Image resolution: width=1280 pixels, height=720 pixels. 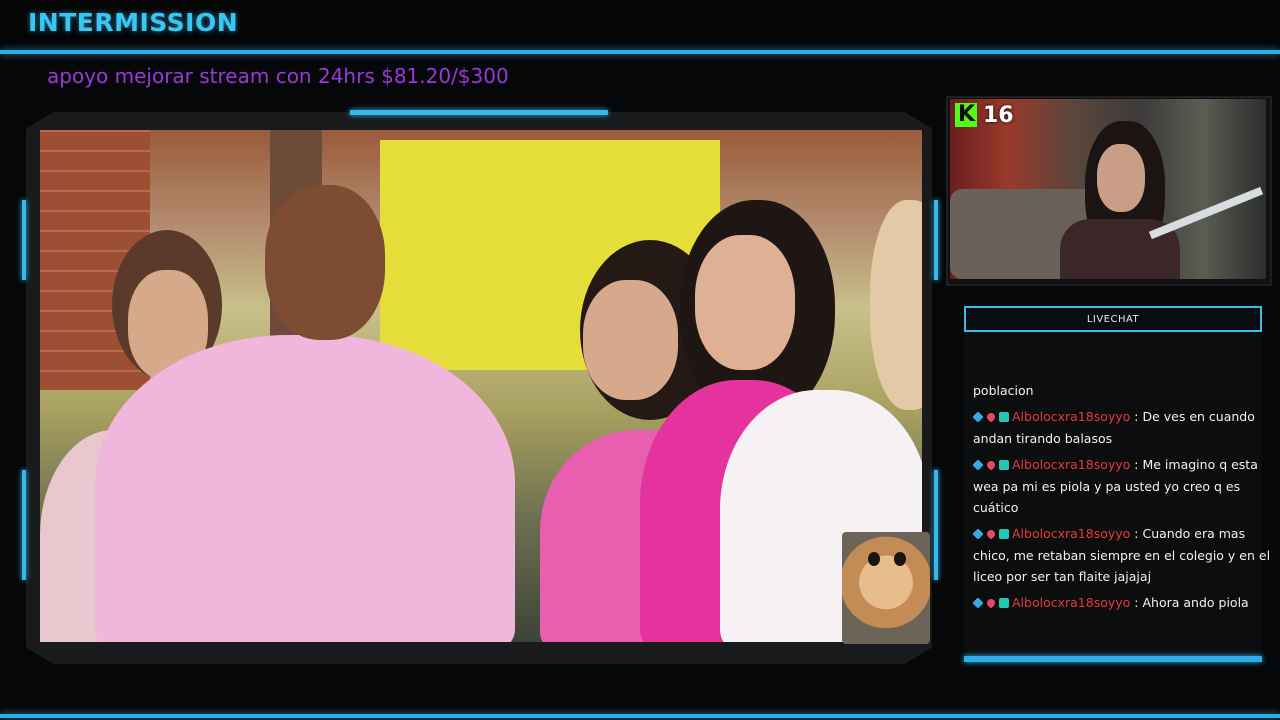 What do you see at coordinates (936, 525) in the screenshot?
I see `frame-side-accent-right-lower` at bounding box center [936, 525].